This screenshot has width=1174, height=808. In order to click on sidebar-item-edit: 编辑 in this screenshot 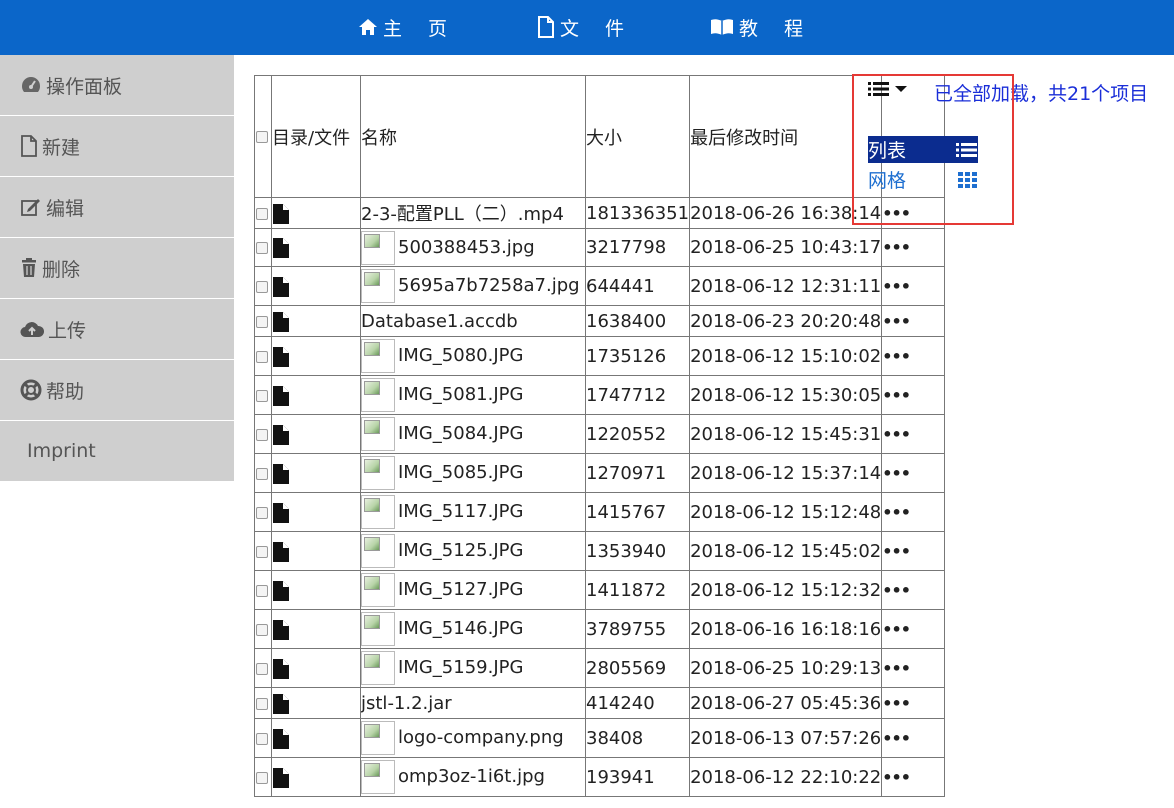, I will do `click(117, 207)`.